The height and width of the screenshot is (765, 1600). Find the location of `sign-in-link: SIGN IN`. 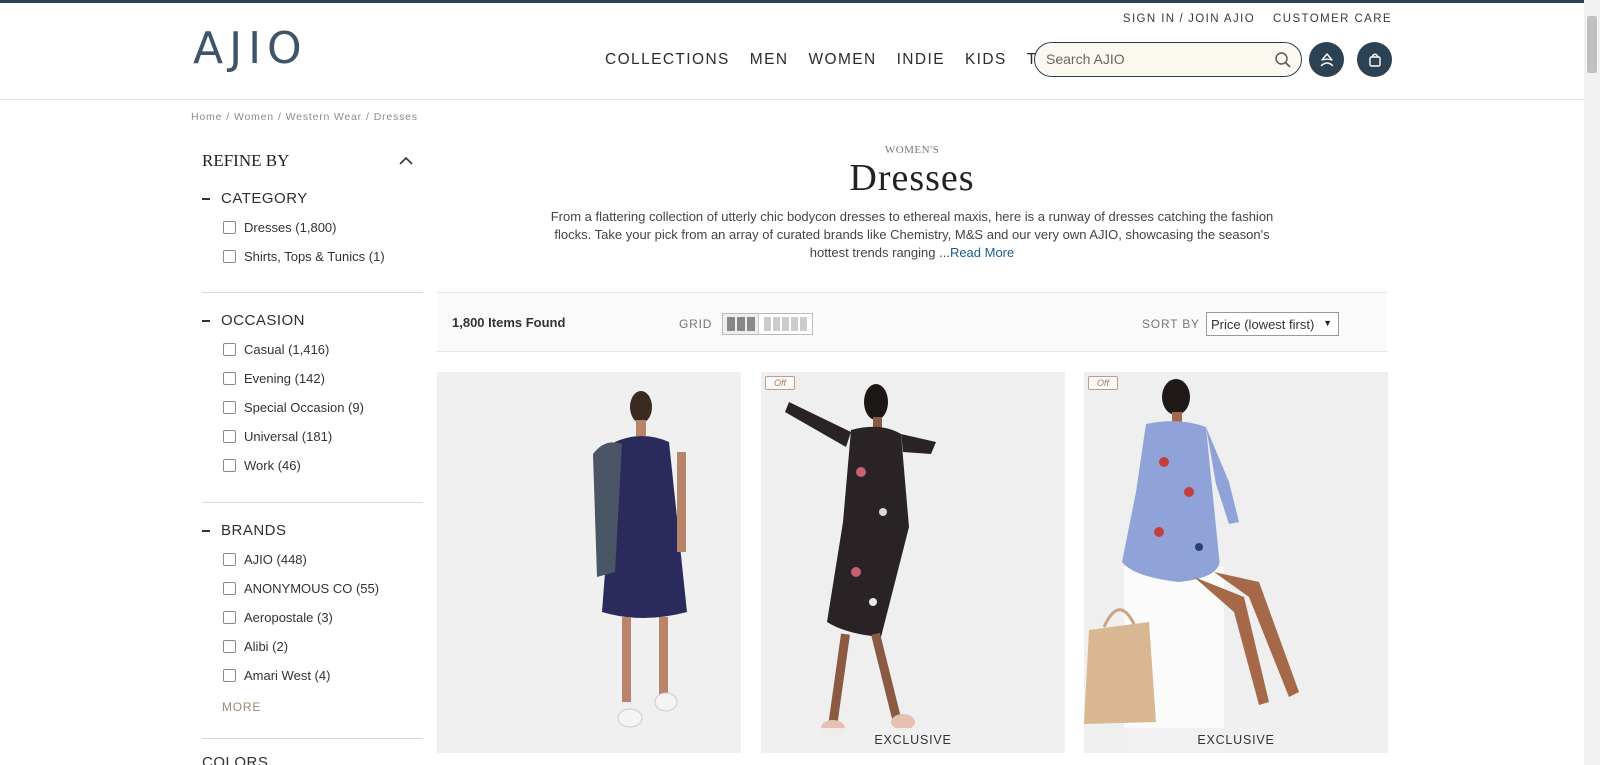

sign-in-link: SIGN IN is located at coordinates (1149, 19).